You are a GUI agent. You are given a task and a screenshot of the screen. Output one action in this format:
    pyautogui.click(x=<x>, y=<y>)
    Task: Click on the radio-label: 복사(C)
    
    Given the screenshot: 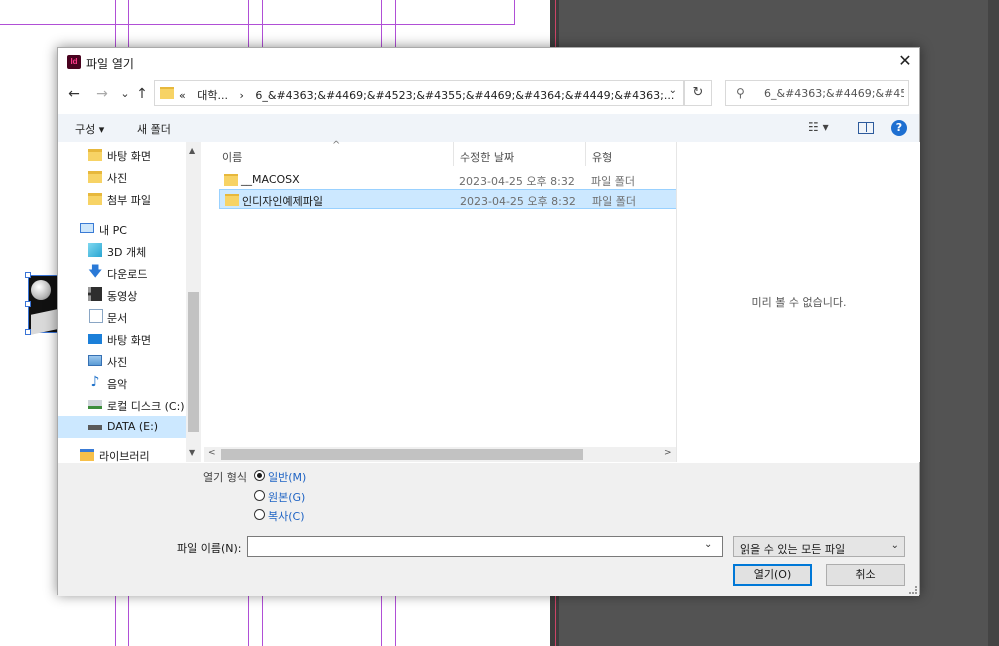 What is the action you would take?
    pyautogui.click(x=286, y=516)
    